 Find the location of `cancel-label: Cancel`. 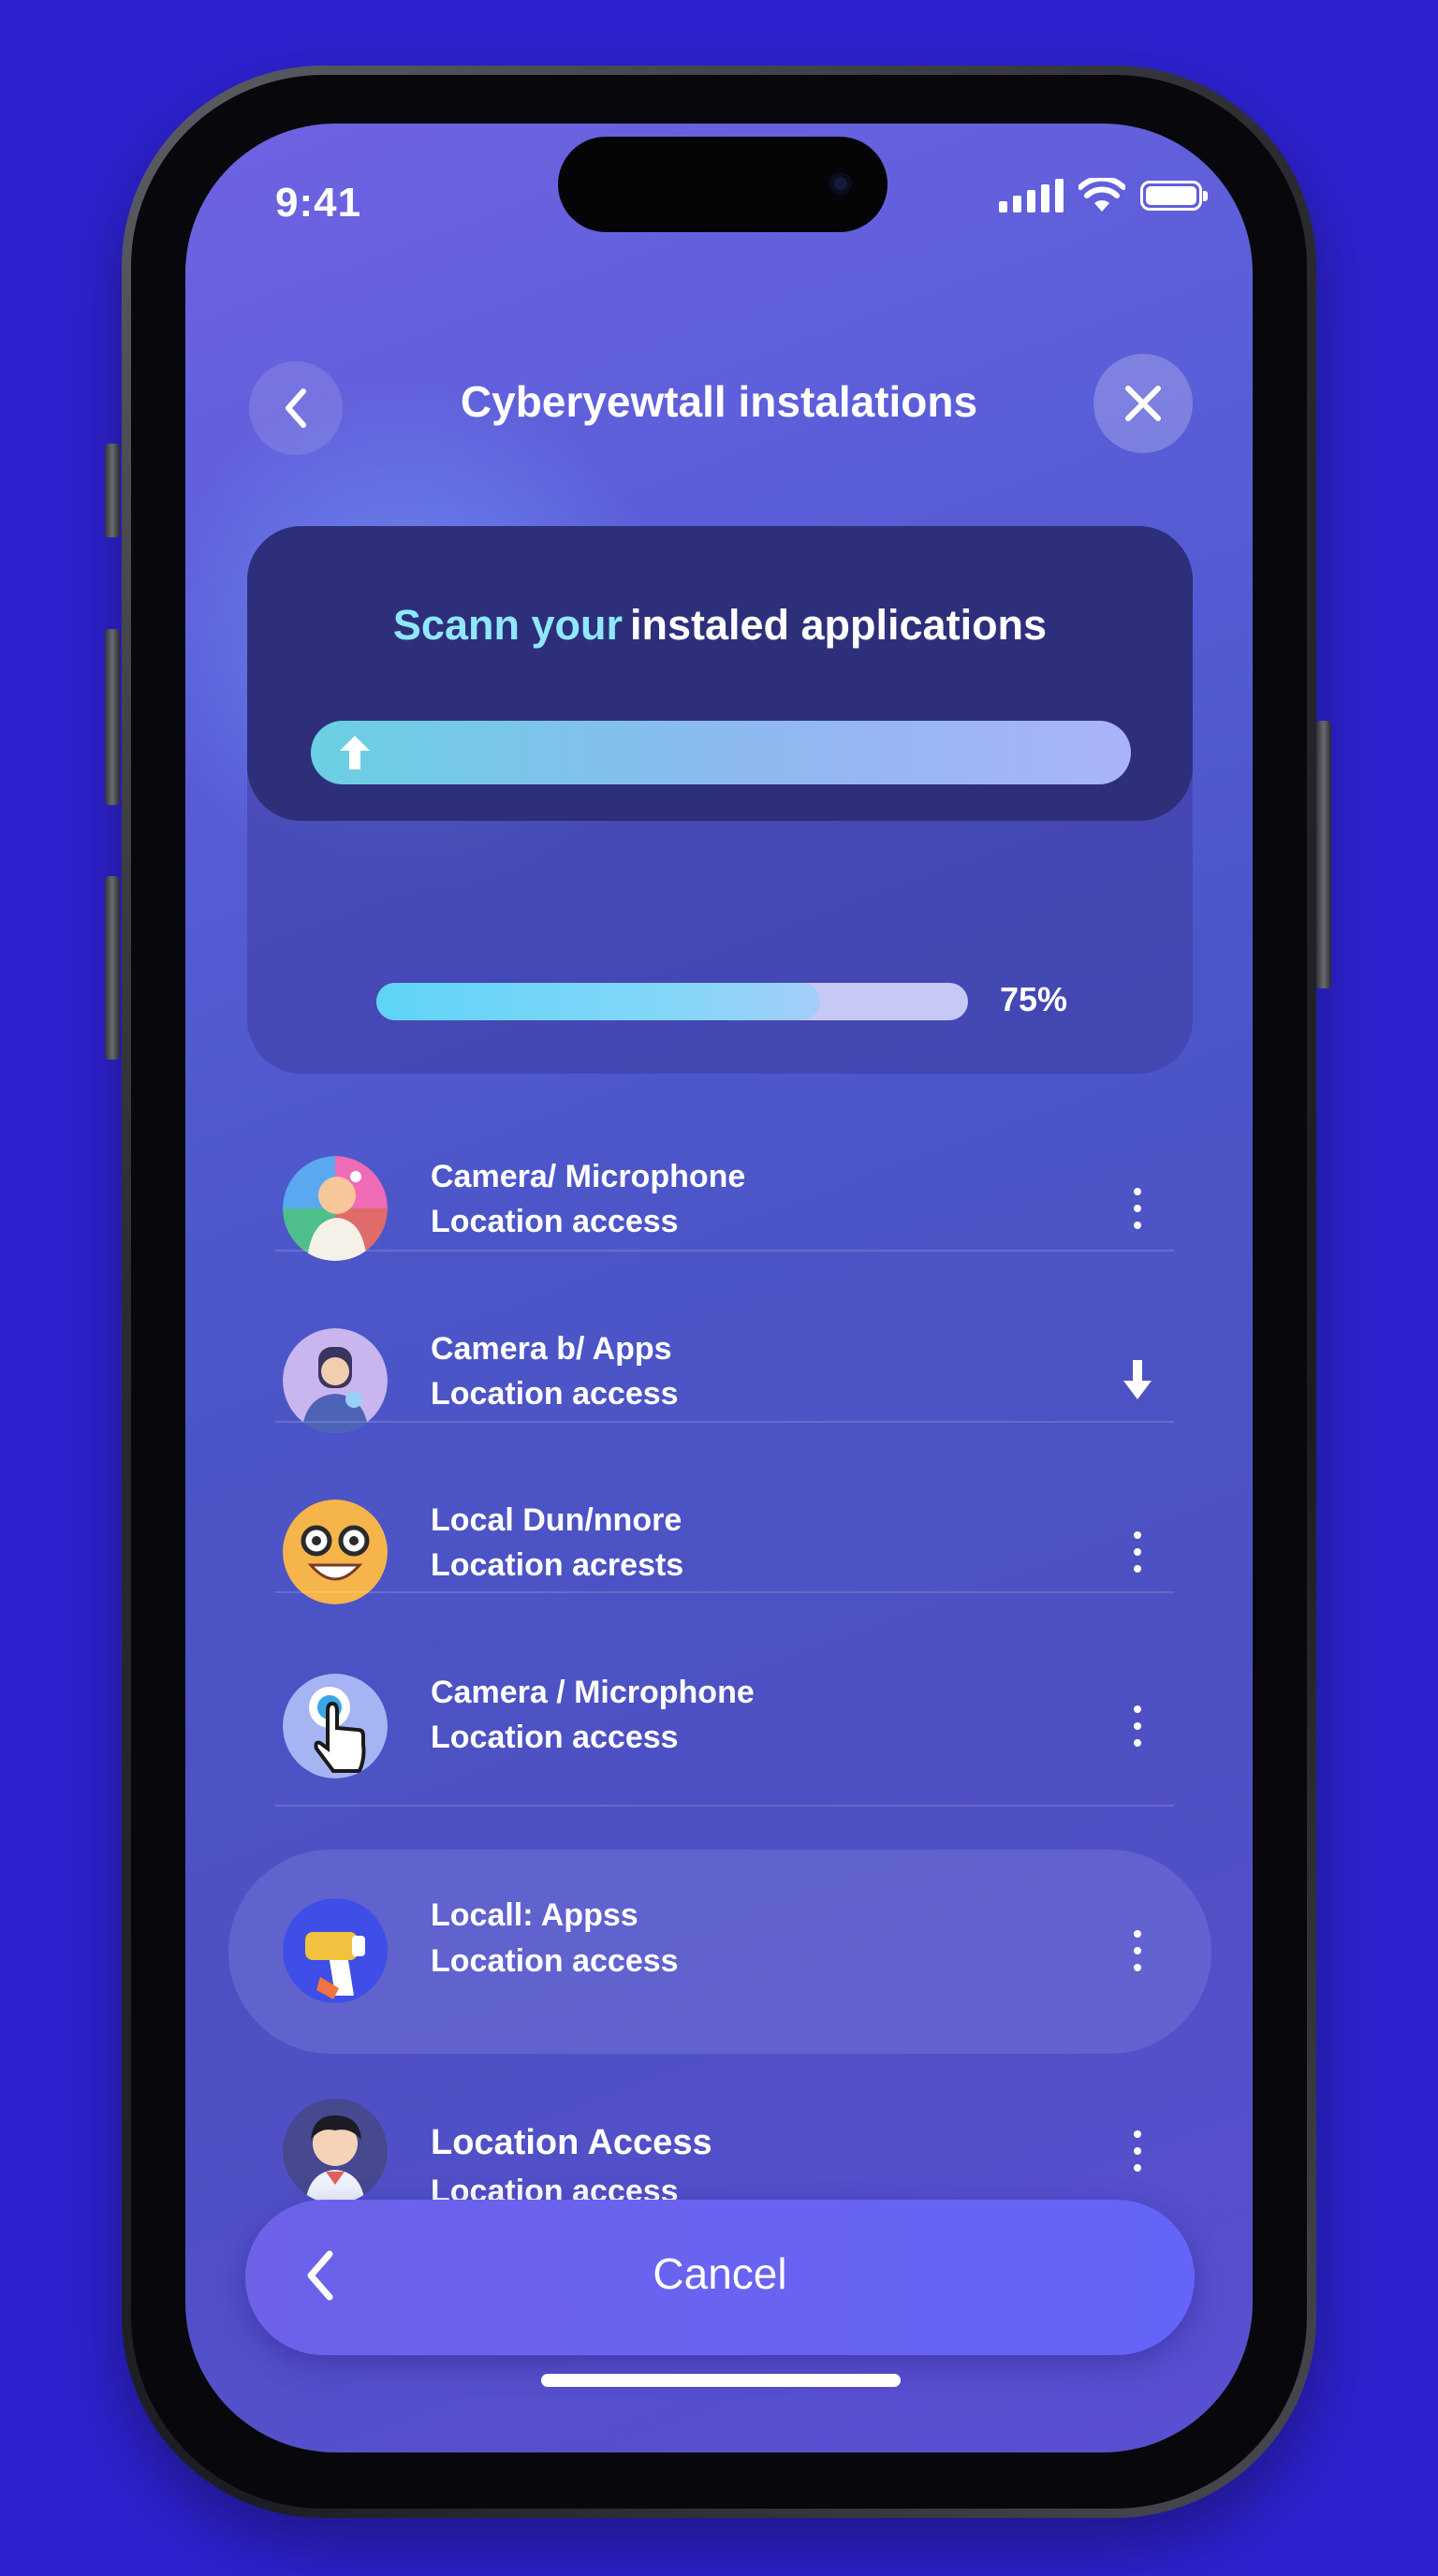

cancel-label: Cancel is located at coordinates (720, 2273).